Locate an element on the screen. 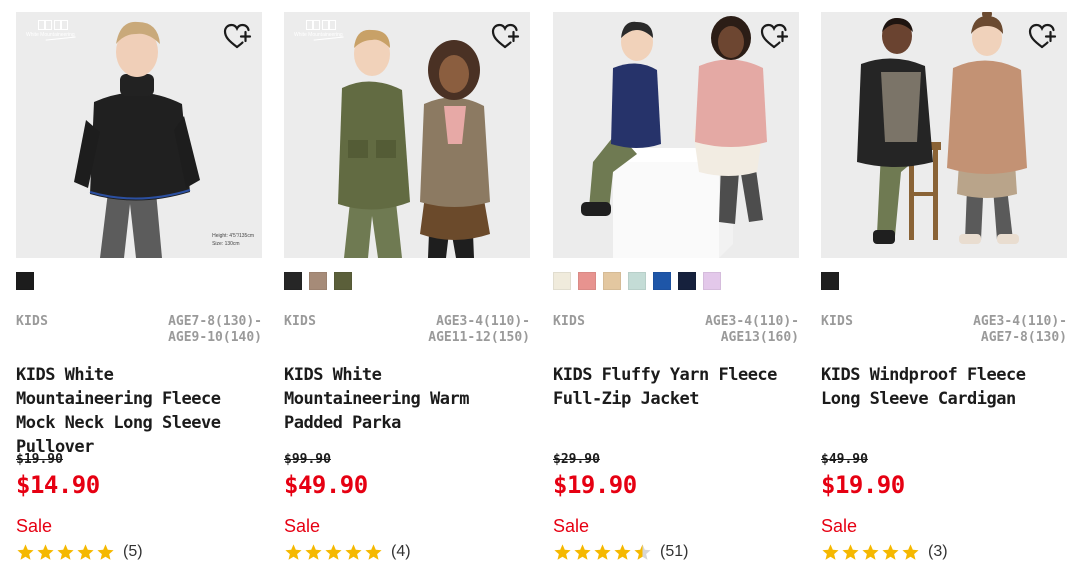 Image resolution: width=1080 pixels, height=576 pixels. product-image: White Mountaineering is located at coordinates (407, 135).